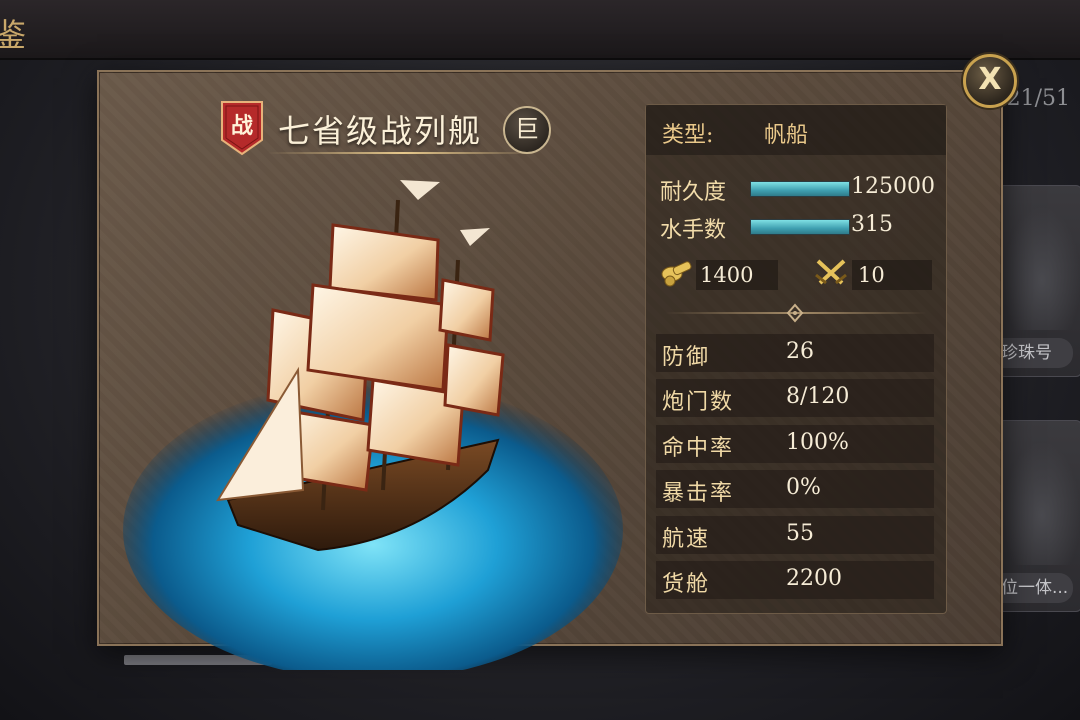 The image size is (1080, 720). I want to click on cannon-power-value: 1400, so click(727, 275).